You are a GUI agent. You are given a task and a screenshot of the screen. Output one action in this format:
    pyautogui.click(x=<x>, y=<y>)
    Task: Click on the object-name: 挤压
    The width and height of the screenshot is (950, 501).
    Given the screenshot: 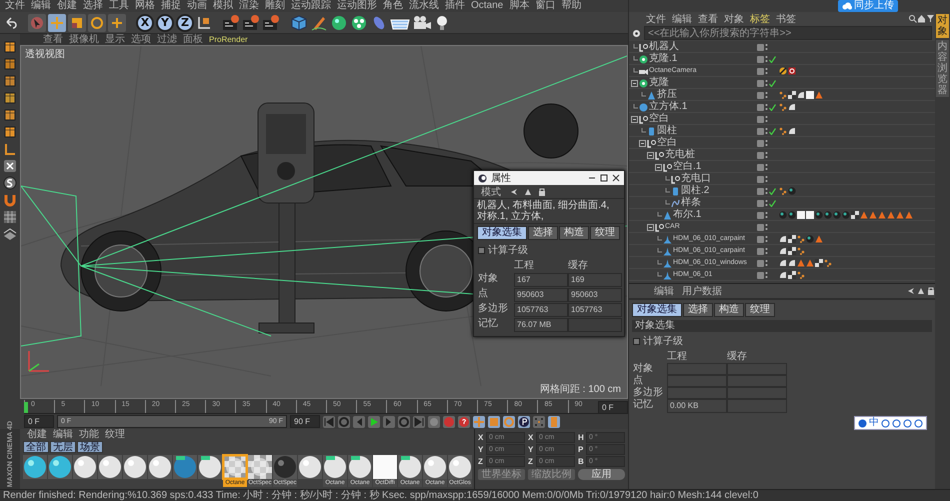 What is the action you would take?
    pyautogui.click(x=667, y=95)
    